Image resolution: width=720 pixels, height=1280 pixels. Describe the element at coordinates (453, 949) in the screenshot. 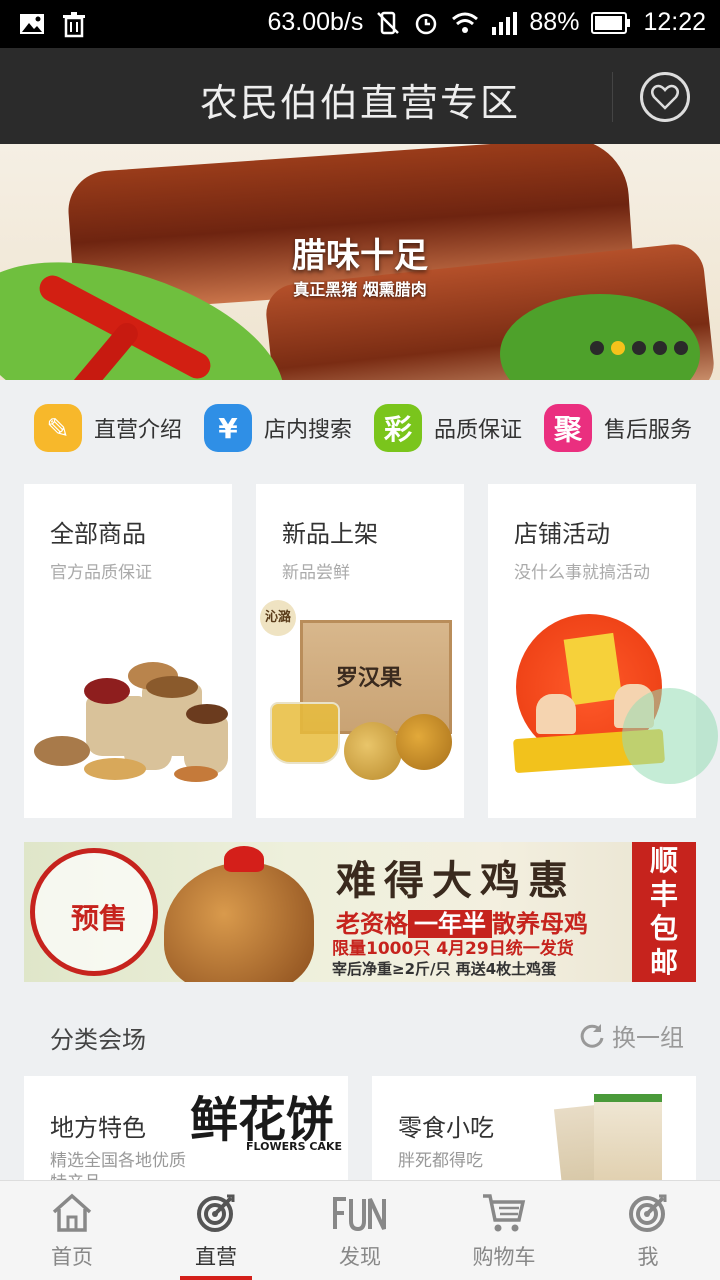

I see `promo-line: 限量1000只 4月29日统一发货` at that location.